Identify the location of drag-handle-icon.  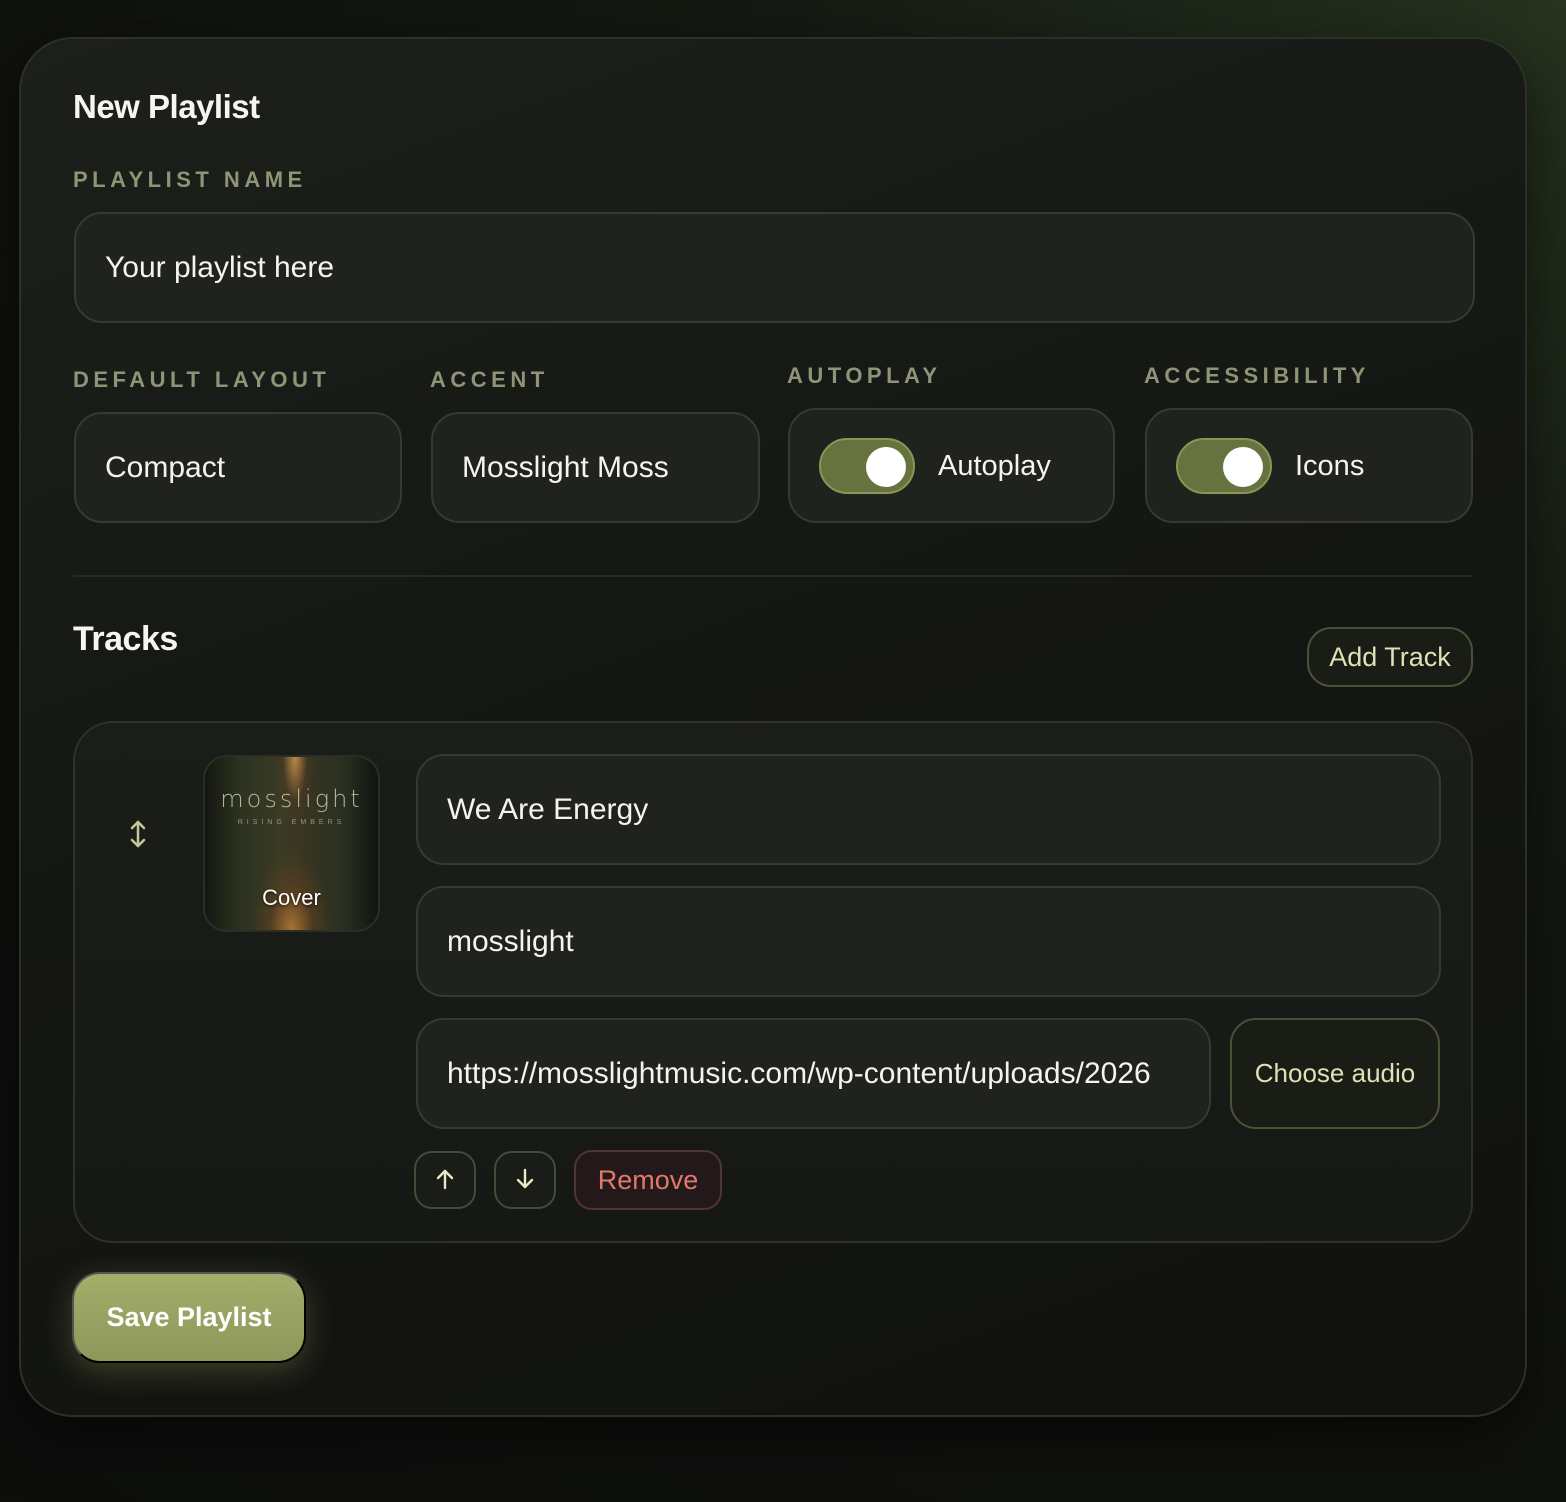
(138, 834).